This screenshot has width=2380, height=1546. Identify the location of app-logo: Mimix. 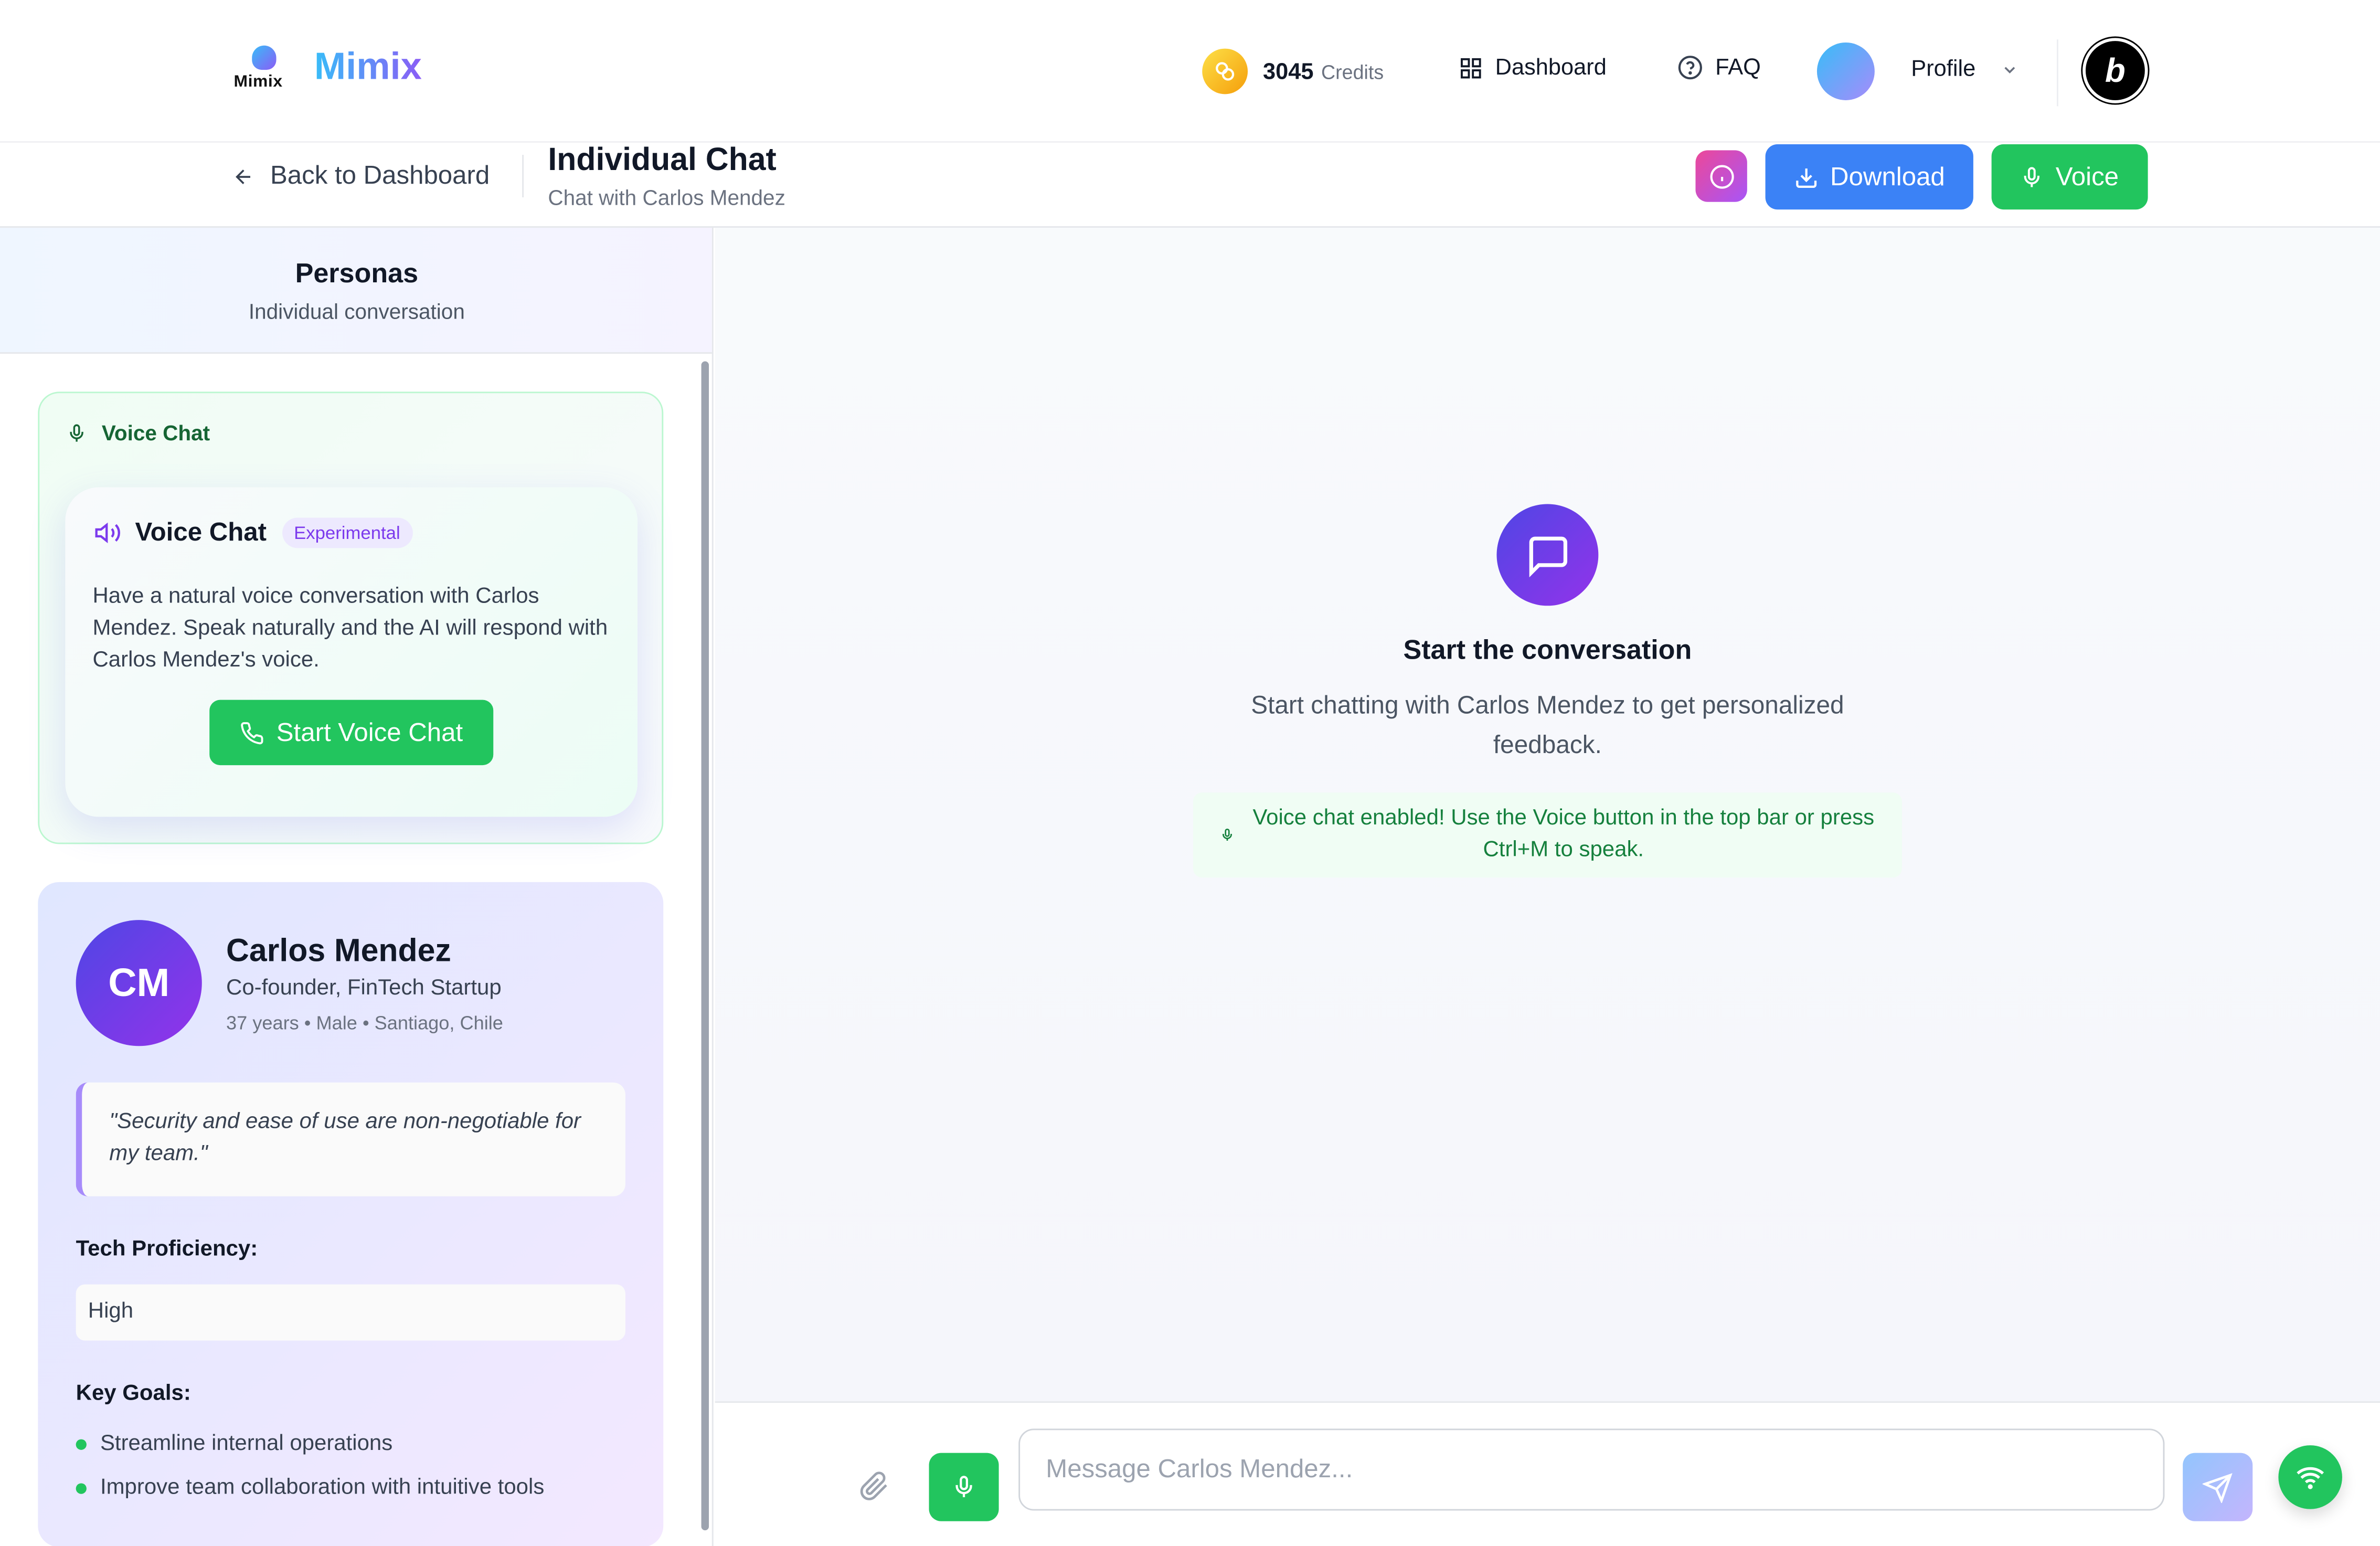
(264, 69).